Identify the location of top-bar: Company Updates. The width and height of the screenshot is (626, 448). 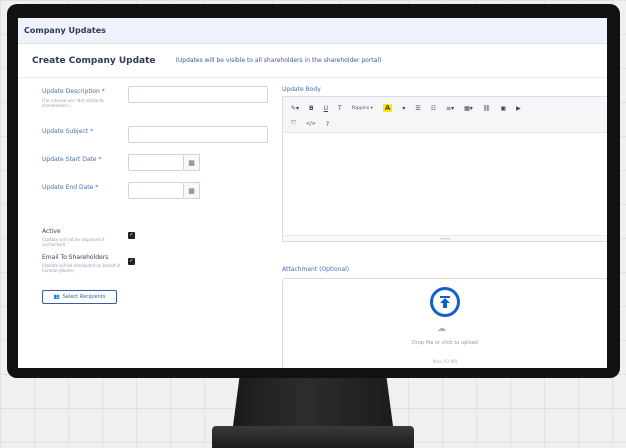
(312, 31).